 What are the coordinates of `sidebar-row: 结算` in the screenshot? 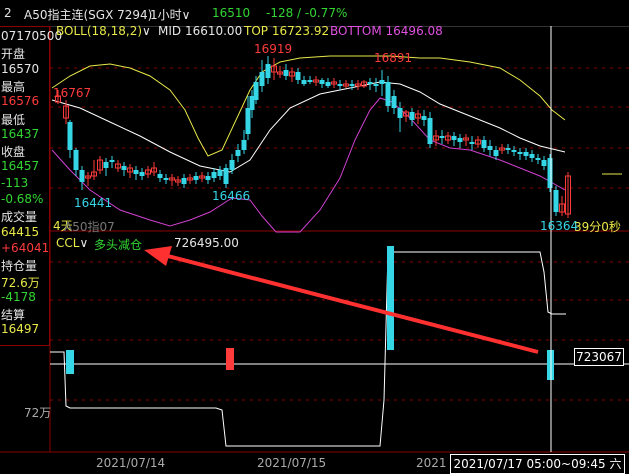 It's located at (13, 315).